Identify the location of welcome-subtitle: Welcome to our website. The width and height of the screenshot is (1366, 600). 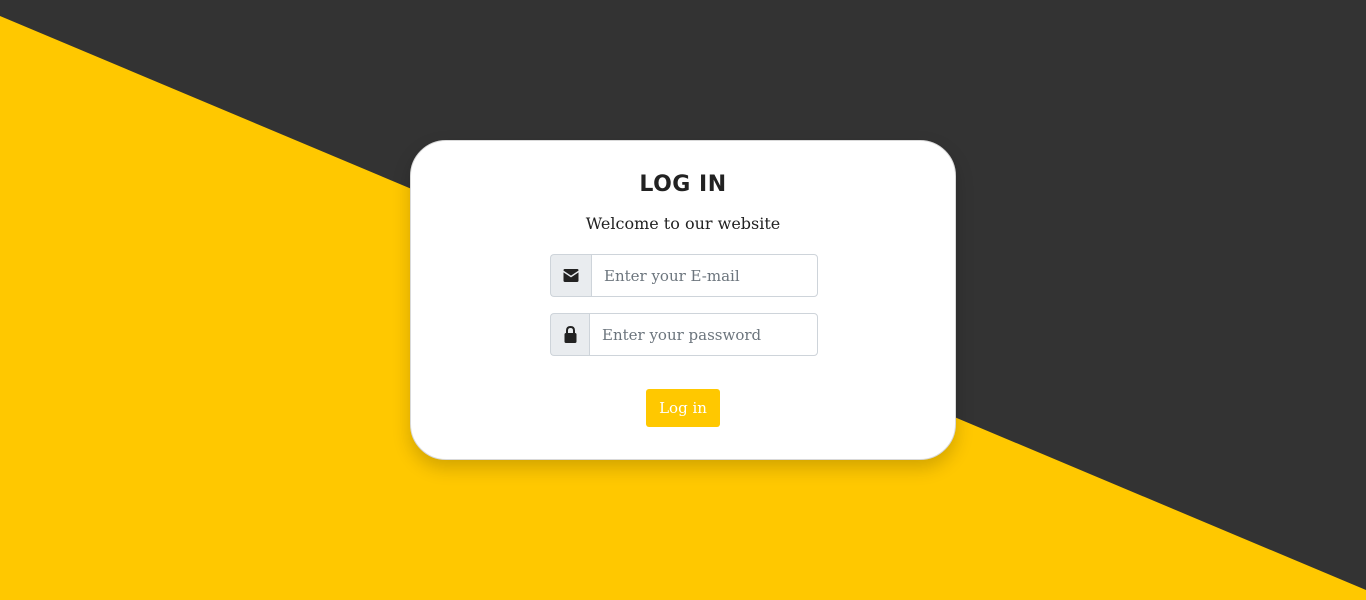
(683, 223).